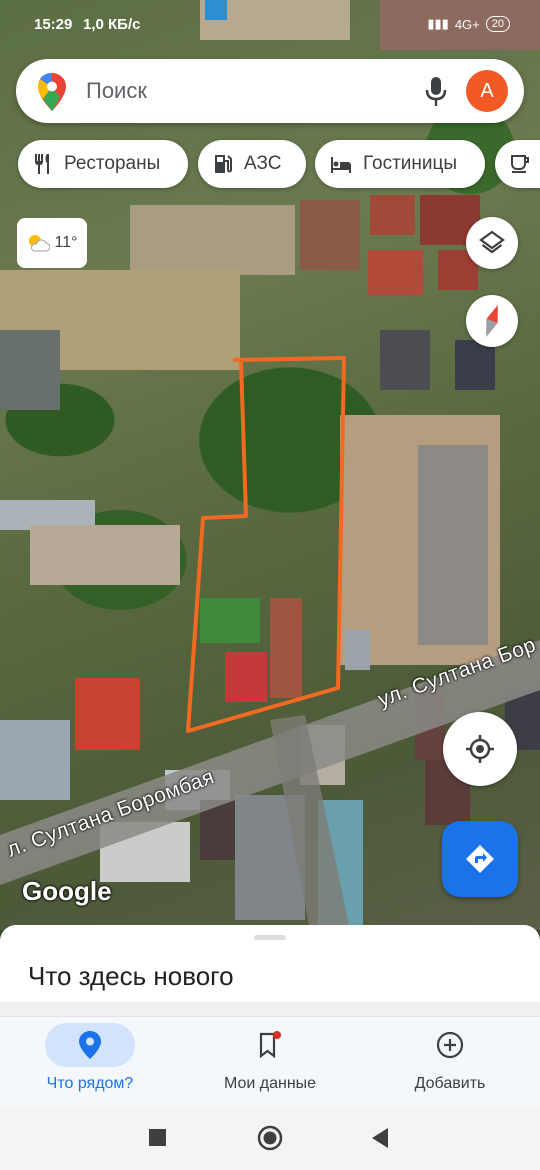  What do you see at coordinates (270, 24) in the screenshot?
I see `status-bar: 15:29 1,0 КБ/с ▮▮▮ 4G+ 20` at bounding box center [270, 24].